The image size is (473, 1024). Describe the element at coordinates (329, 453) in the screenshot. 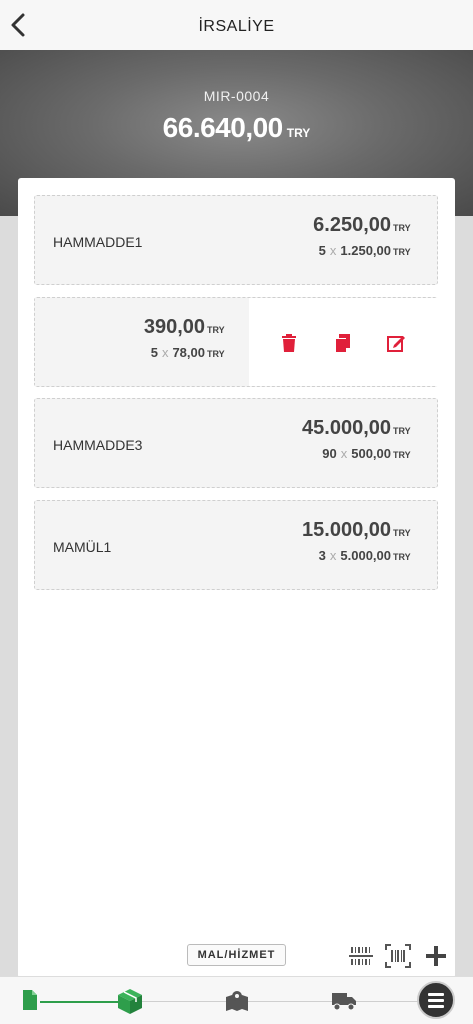

I see `quantity: 90` at that location.